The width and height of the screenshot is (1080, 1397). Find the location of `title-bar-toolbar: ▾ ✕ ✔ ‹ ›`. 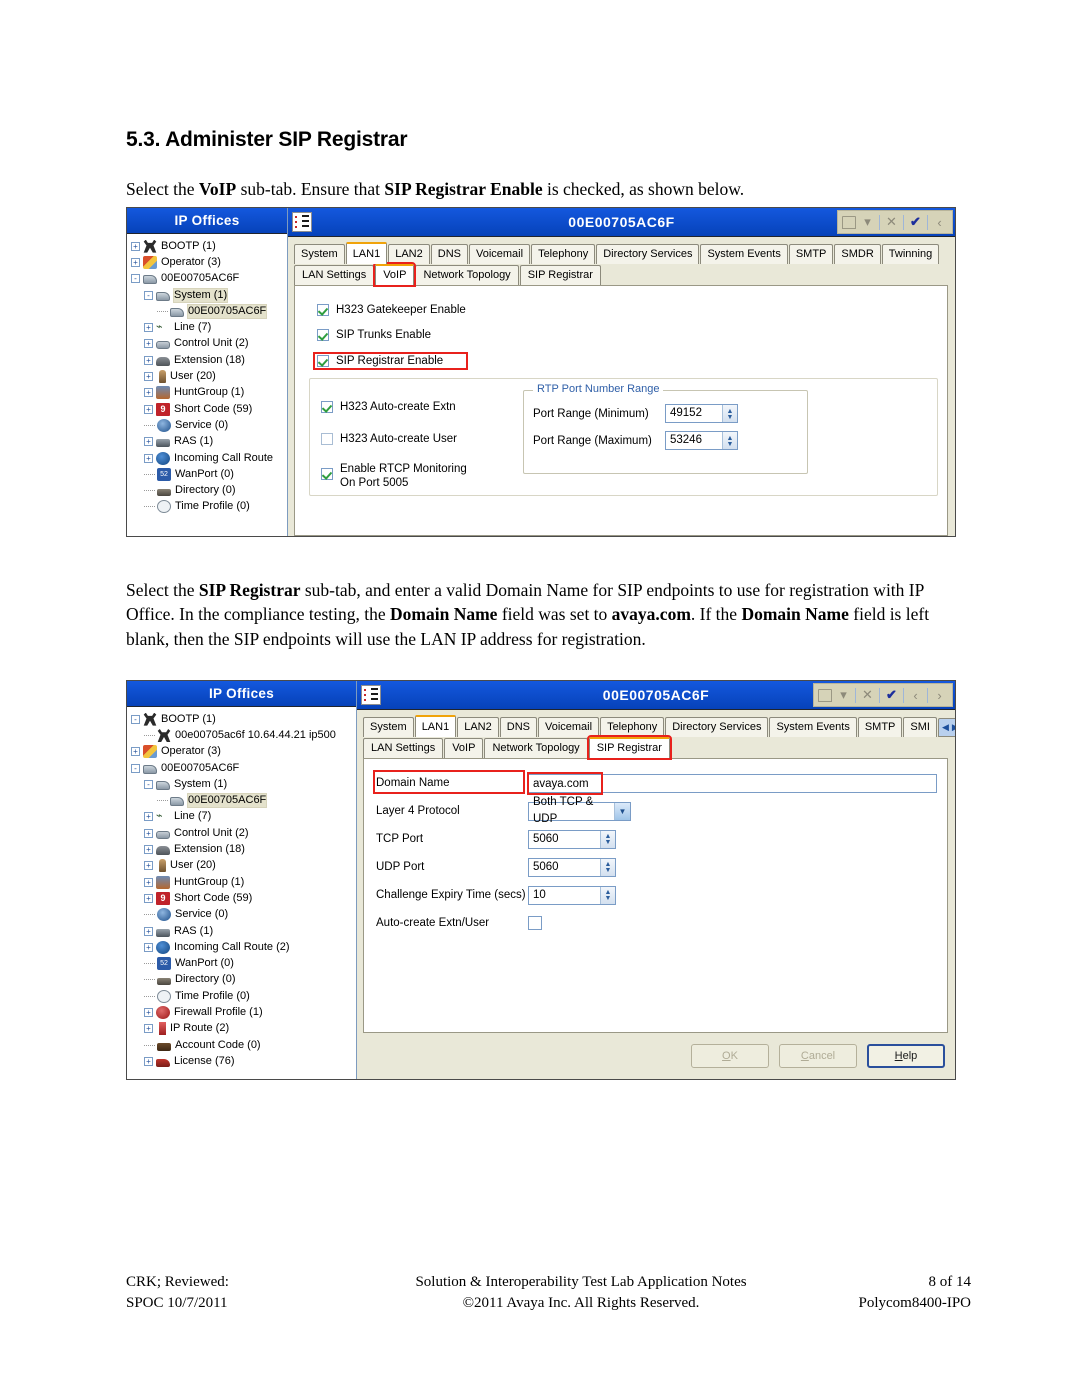

title-bar-toolbar: ▾ ✕ ✔ ‹ › is located at coordinates (883, 695).